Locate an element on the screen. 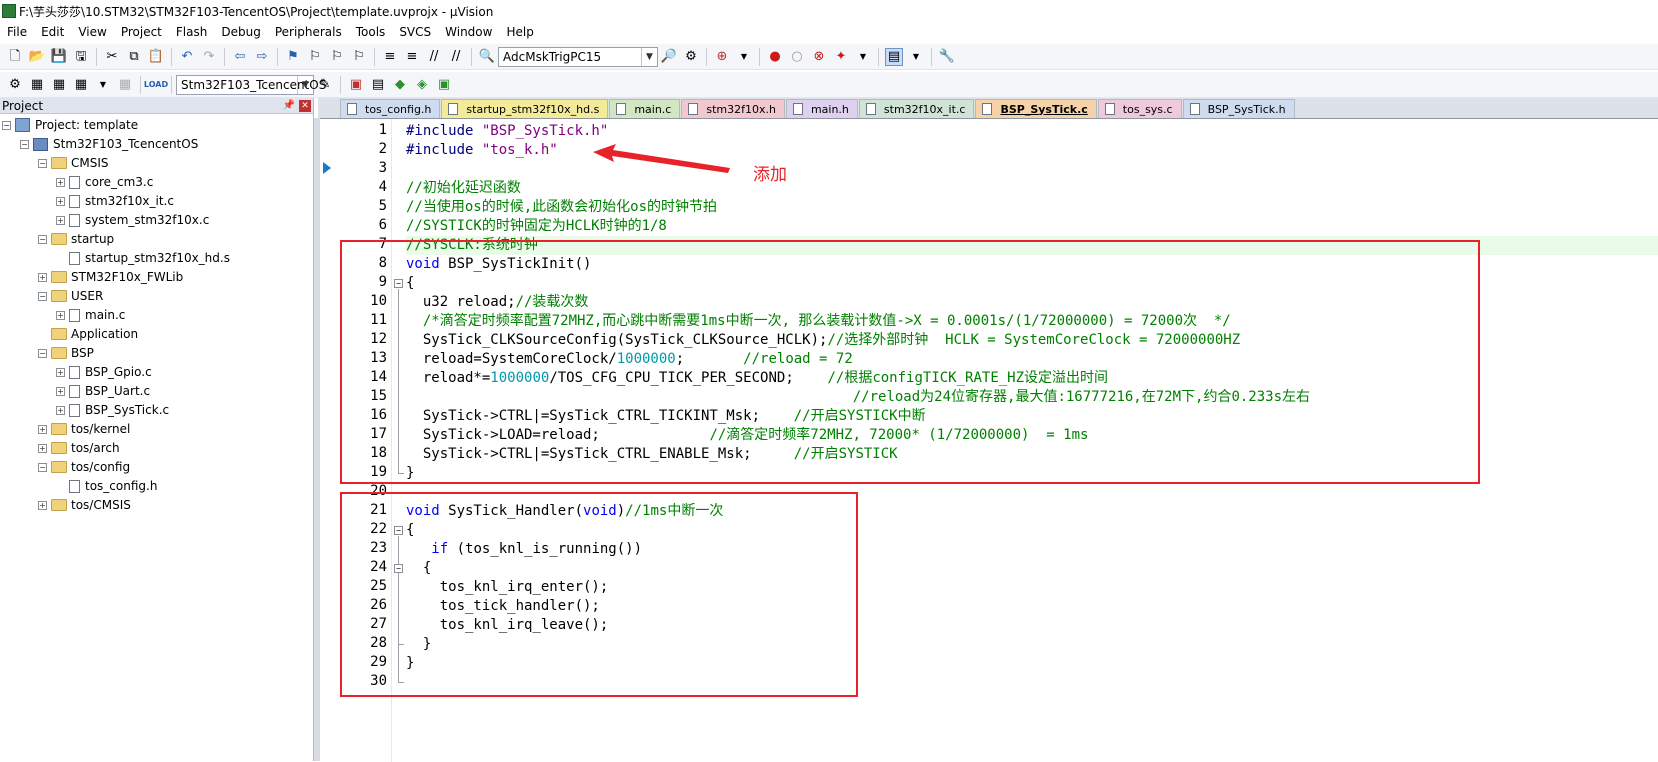 The height and width of the screenshot is (762, 1658). tree-file: + main.c is located at coordinates (90, 315).